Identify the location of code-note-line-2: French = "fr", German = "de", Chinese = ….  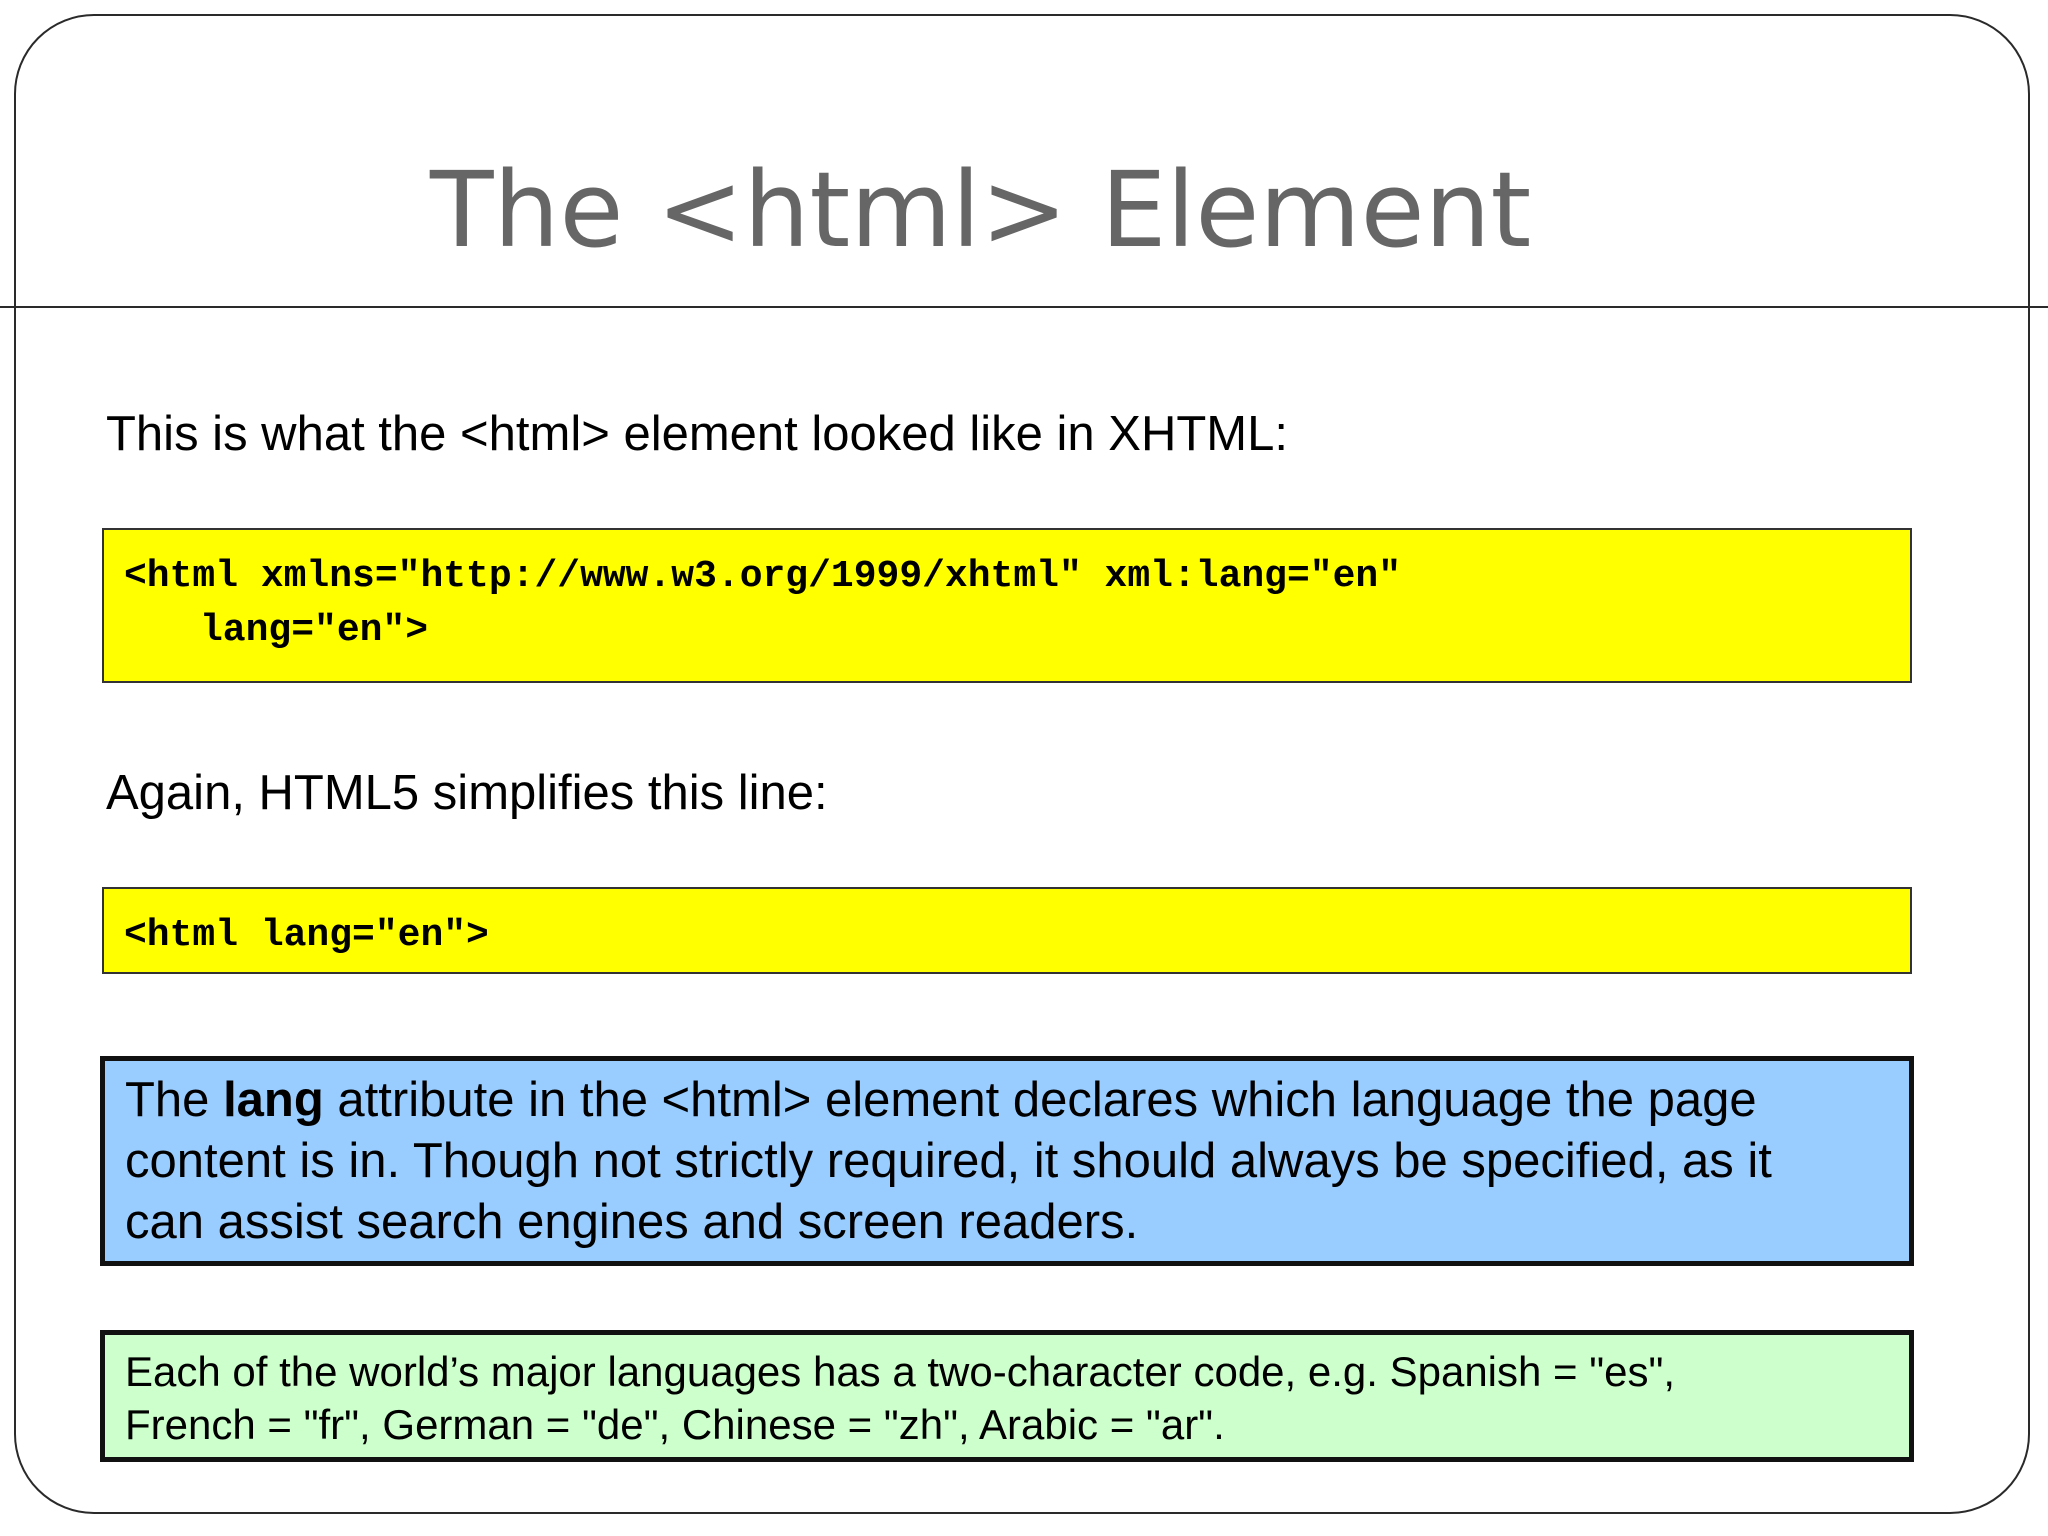
(675, 1424).